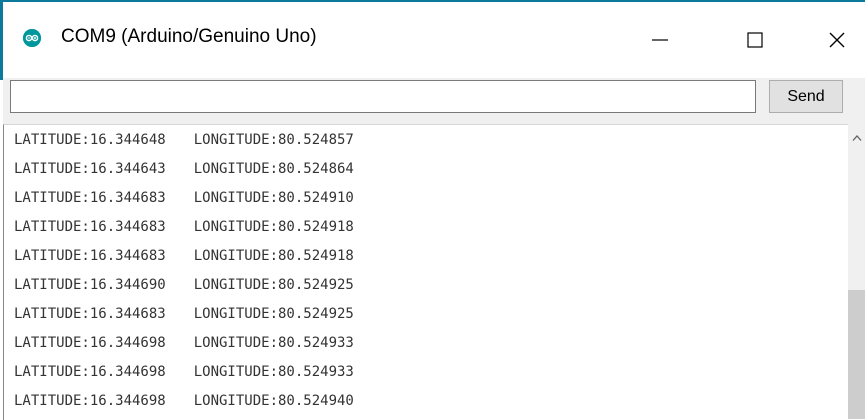 The image size is (865, 420). I want to click on output-line: LATITUDE:16.344683 LONGITUDE:80.524925, so click(184, 318).